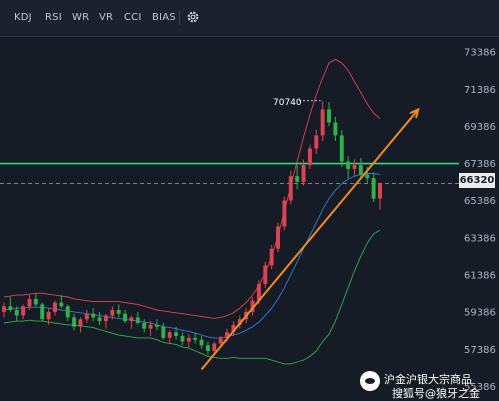  Describe the element at coordinates (480, 238) in the screenshot. I see `price-tick-label: 63386` at that location.